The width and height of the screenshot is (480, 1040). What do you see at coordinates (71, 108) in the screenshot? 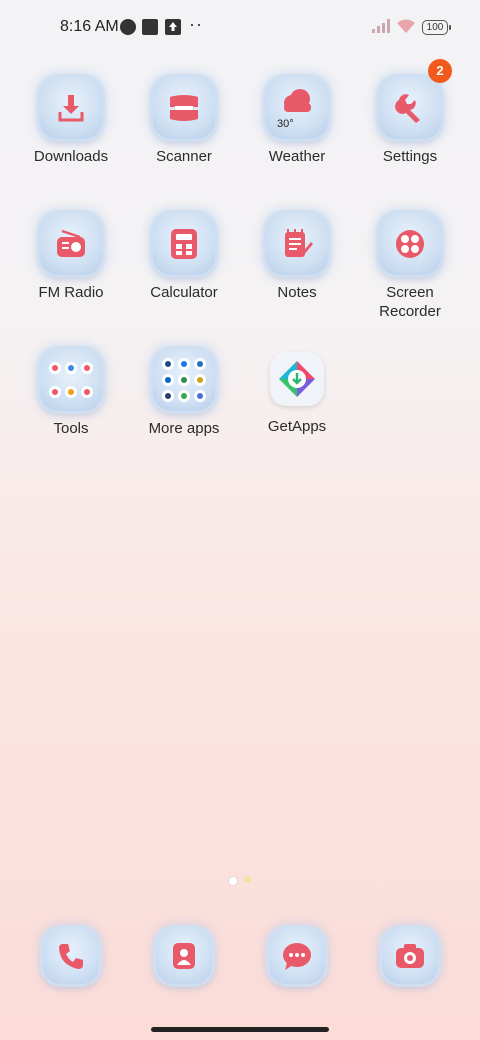
I see `downloads-icon` at bounding box center [71, 108].